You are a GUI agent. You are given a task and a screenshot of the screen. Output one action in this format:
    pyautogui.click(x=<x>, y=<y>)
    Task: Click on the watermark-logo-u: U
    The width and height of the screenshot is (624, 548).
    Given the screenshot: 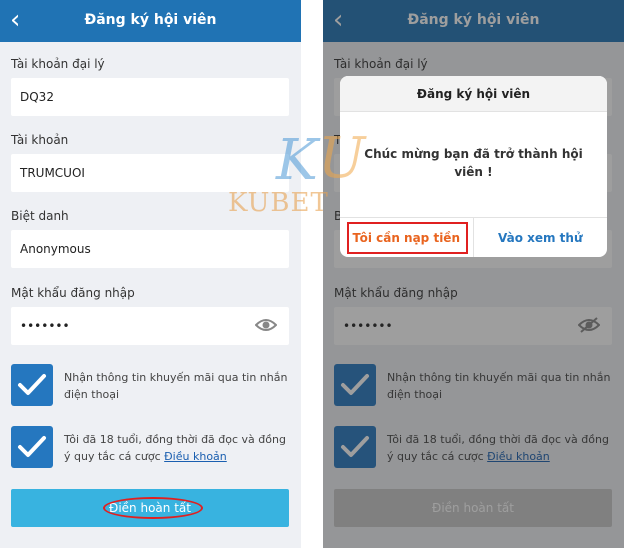 What is the action you would take?
    pyautogui.click(x=342, y=158)
    